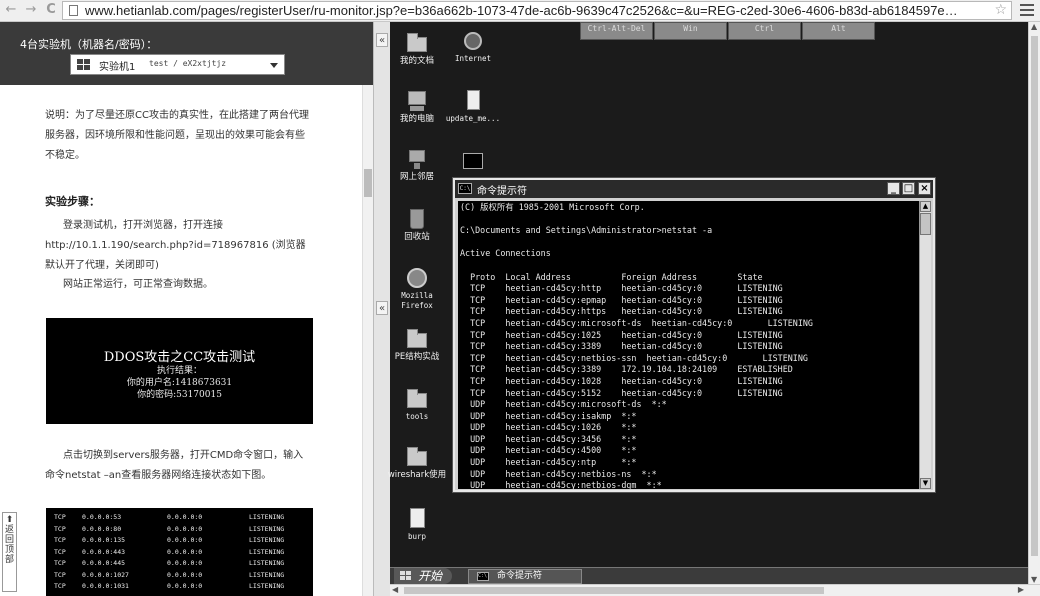  Describe the element at coordinates (1021, 589) in the screenshot. I see `scroll-right-icon: ▶` at that location.